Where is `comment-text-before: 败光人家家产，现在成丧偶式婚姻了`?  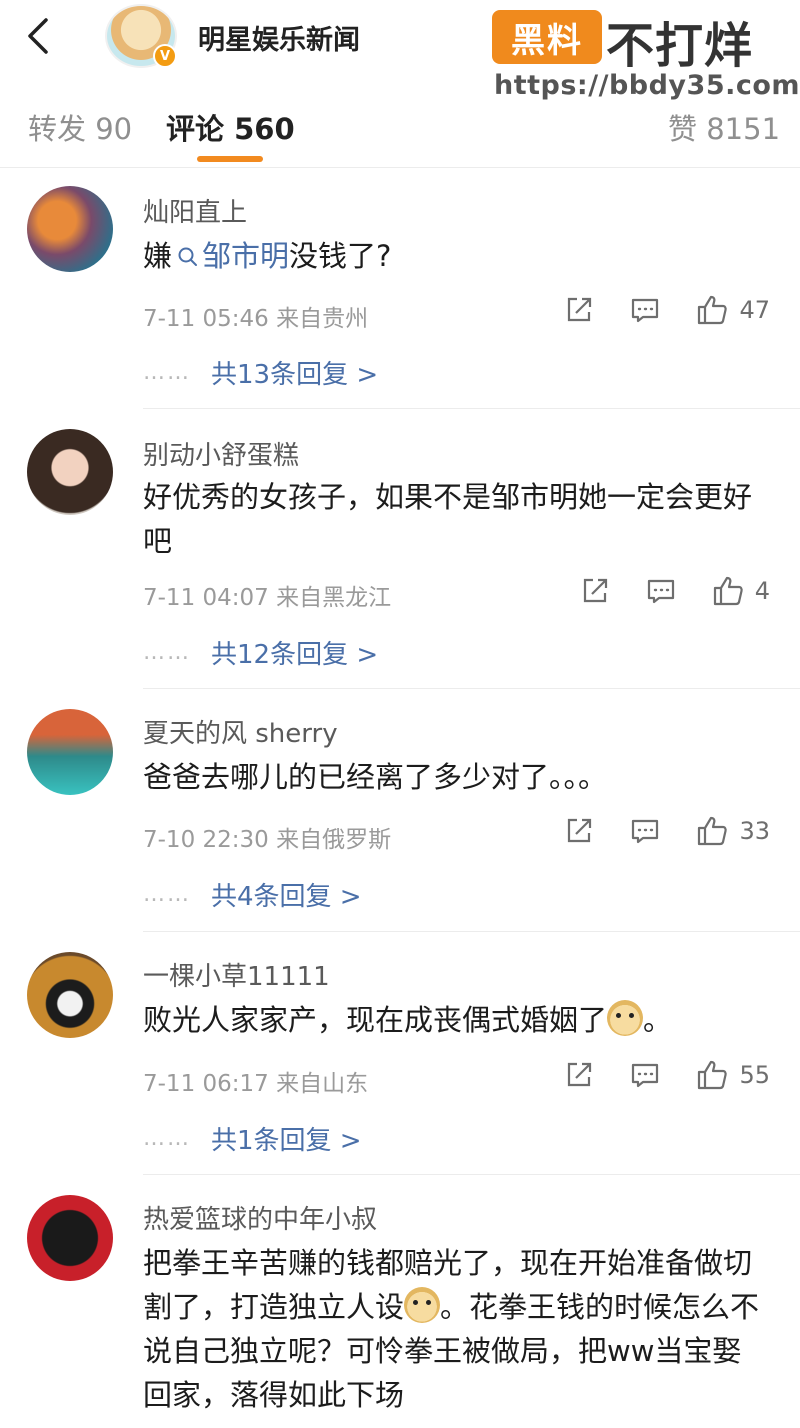 comment-text-before: 败光人家家产，现在成丧偶式婚姻了 is located at coordinates (375, 1020).